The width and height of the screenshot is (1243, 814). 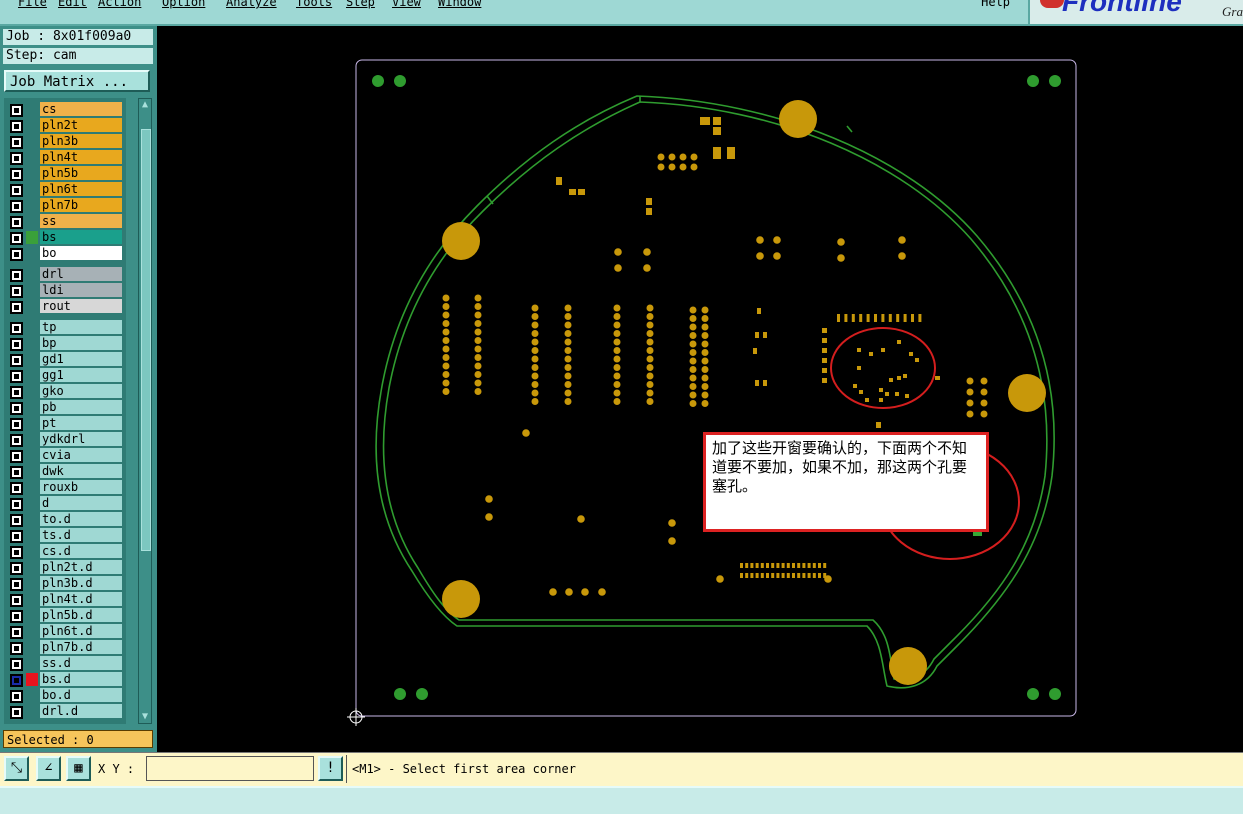 What do you see at coordinates (65, 439) in the screenshot?
I see `layer-row: ydkdrl` at bounding box center [65, 439].